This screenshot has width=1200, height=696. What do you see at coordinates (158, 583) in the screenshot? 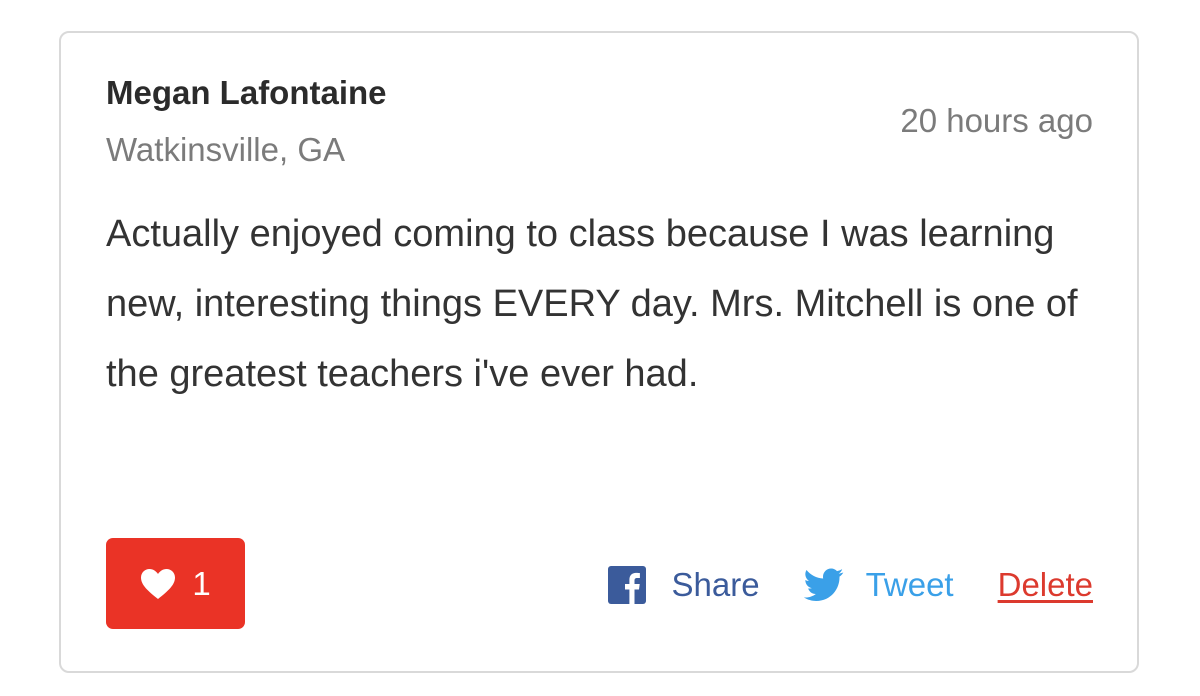
I see `heart-icon` at bounding box center [158, 583].